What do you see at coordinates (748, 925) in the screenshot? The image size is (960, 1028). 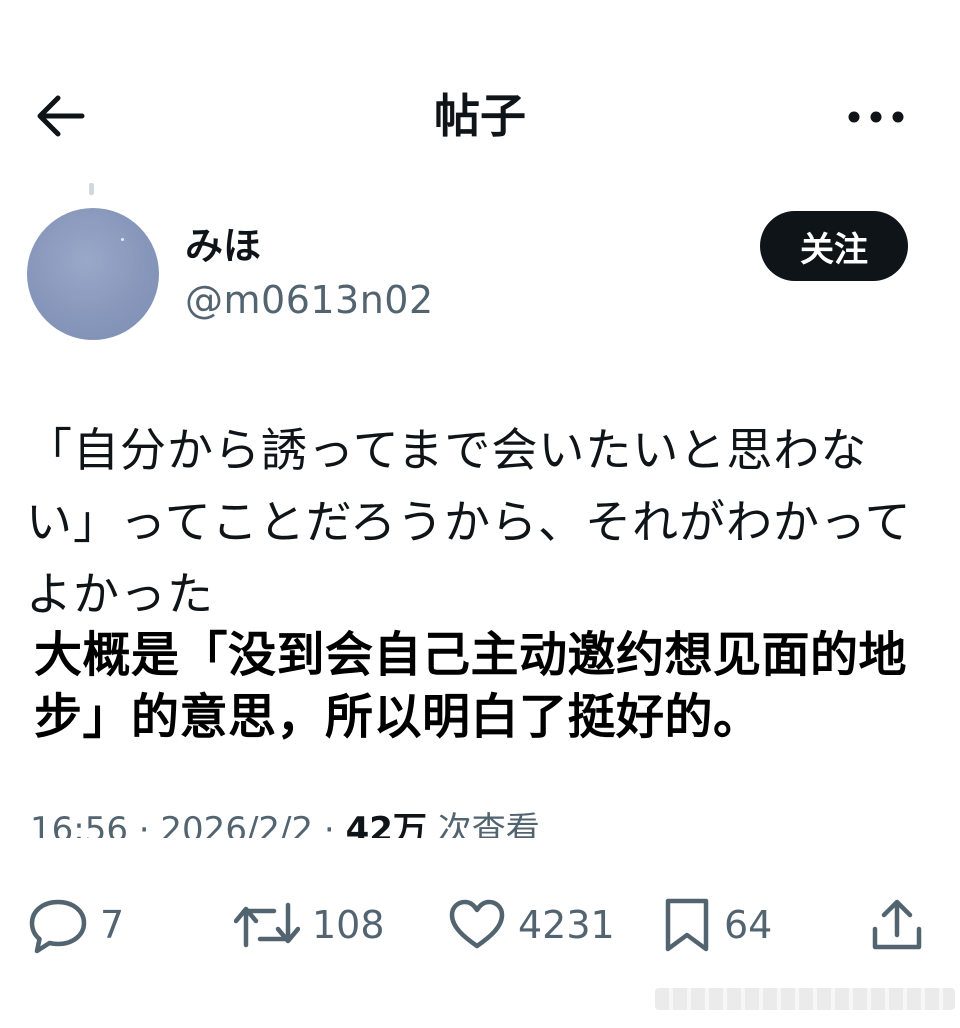 I see `bookmark-count: 64` at bounding box center [748, 925].